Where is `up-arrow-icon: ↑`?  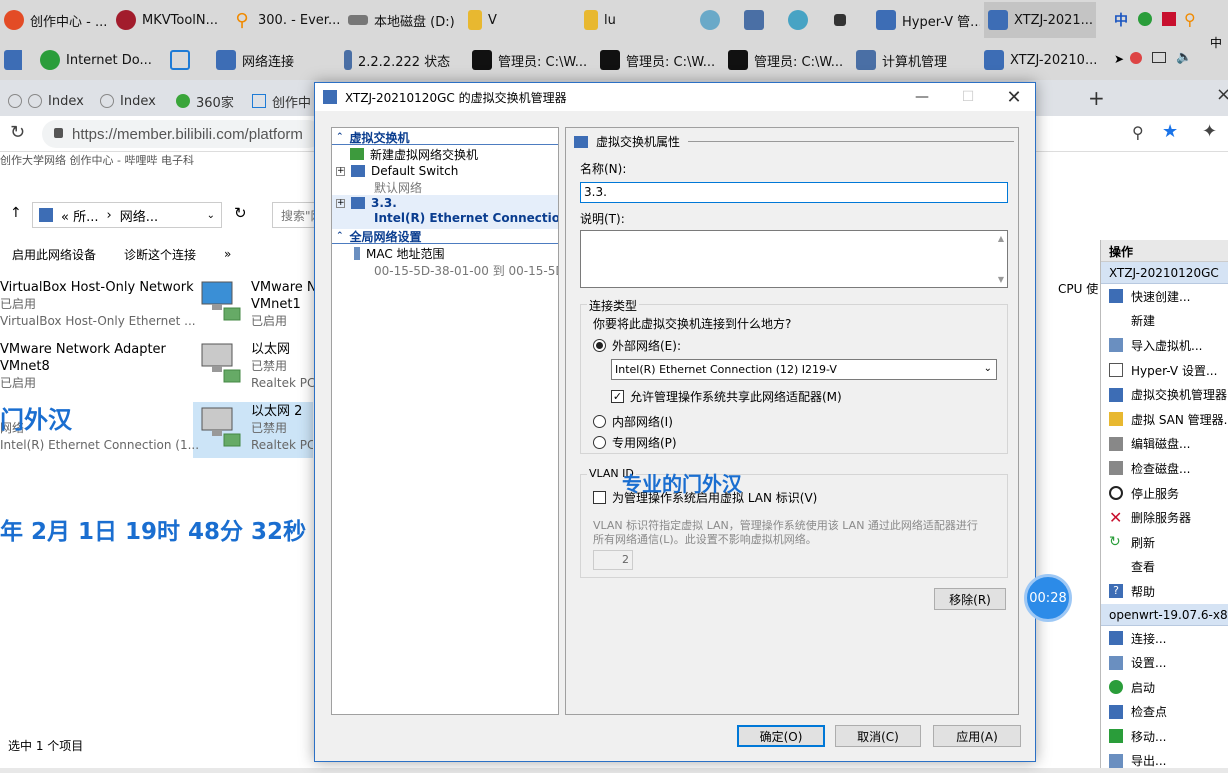
up-arrow-icon: ↑ is located at coordinates (16, 213).